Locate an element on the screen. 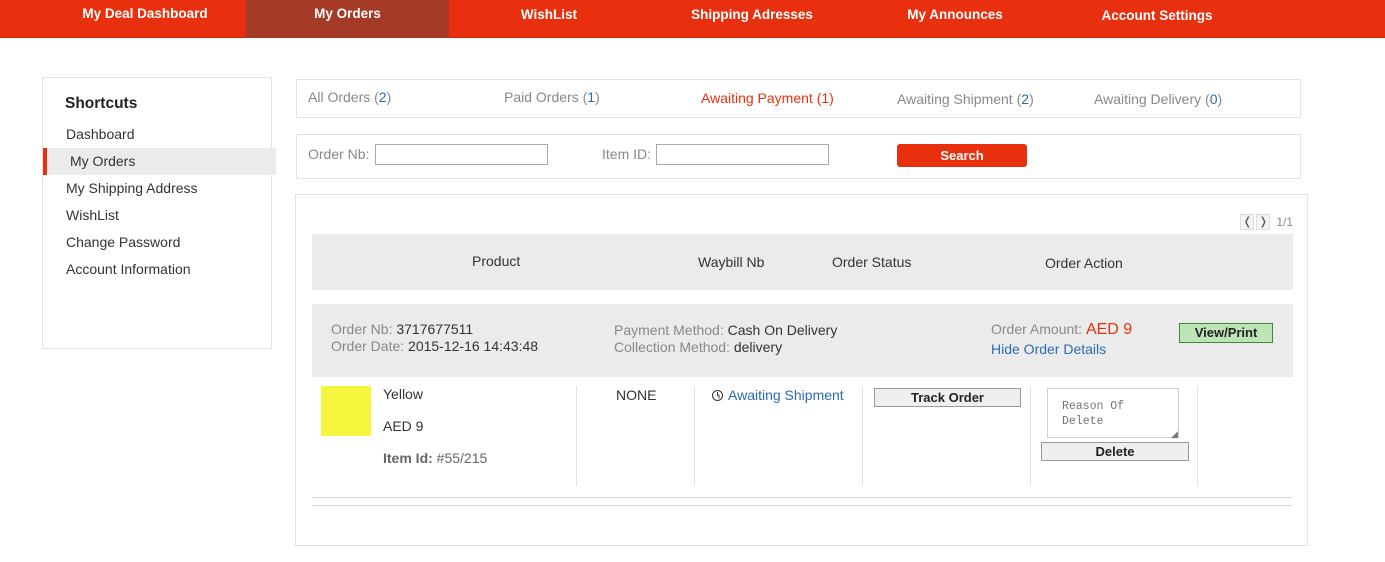 Image resolution: width=1385 pixels, height=562 pixels. tab-awaiting-payment: Awaiting Payment (1) is located at coordinates (767, 98).